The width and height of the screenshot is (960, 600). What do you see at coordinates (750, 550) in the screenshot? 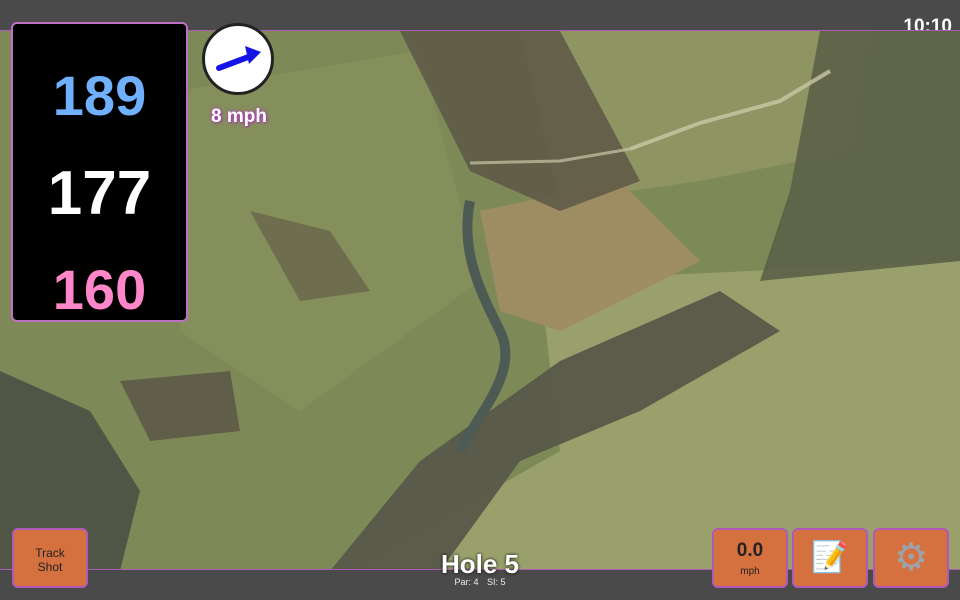
I see `speed-value: 0.0` at bounding box center [750, 550].